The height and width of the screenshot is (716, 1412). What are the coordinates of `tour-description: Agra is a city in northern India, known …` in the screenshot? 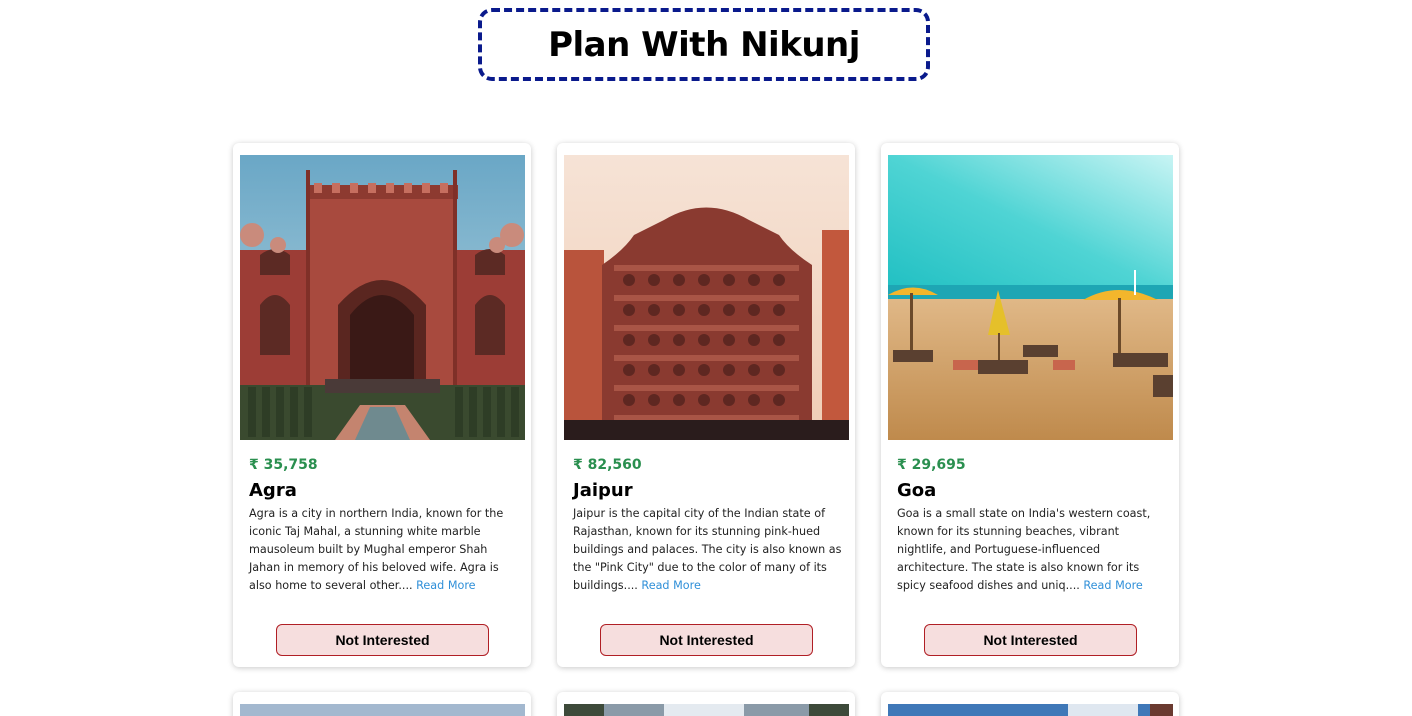 It's located at (385, 550).